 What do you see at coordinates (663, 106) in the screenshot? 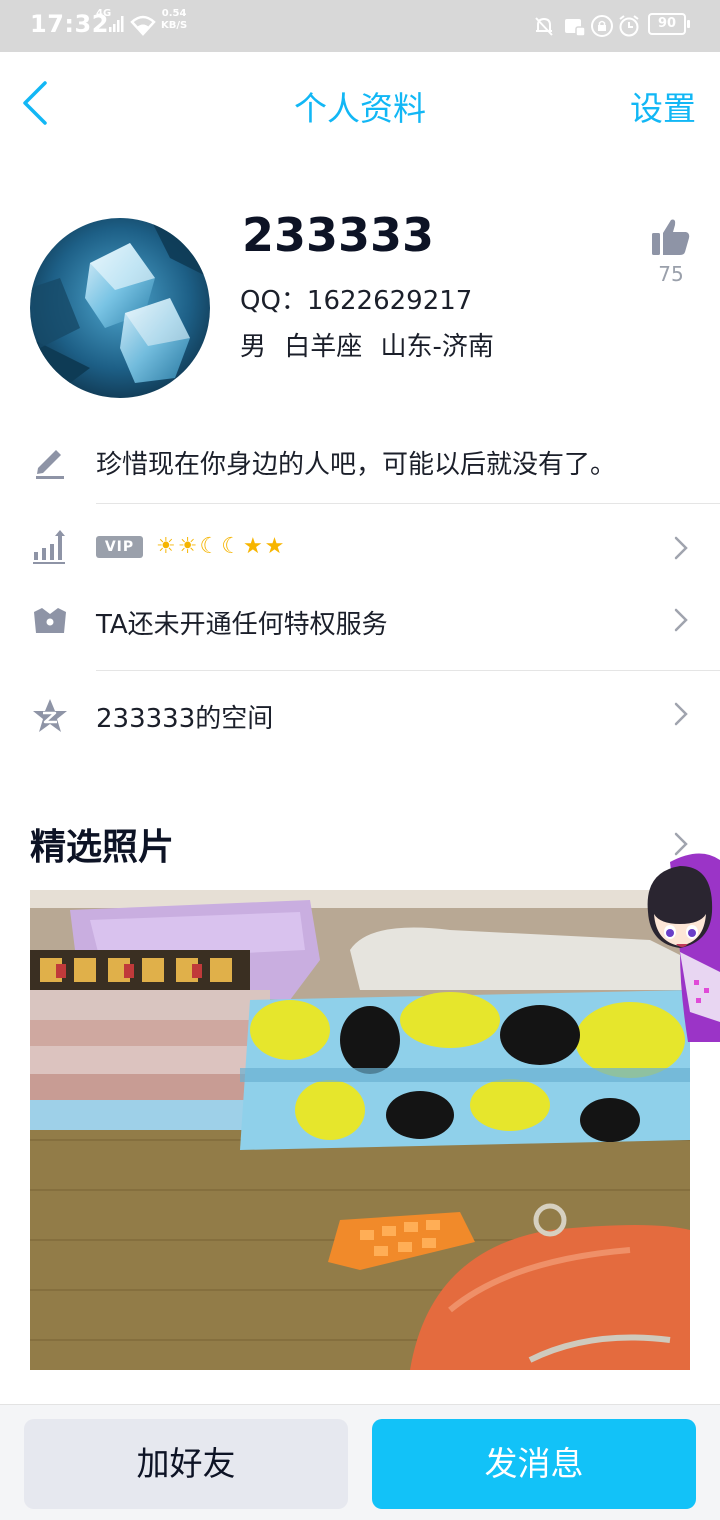
I see `settings-button: 设置` at bounding box center [663, 106].